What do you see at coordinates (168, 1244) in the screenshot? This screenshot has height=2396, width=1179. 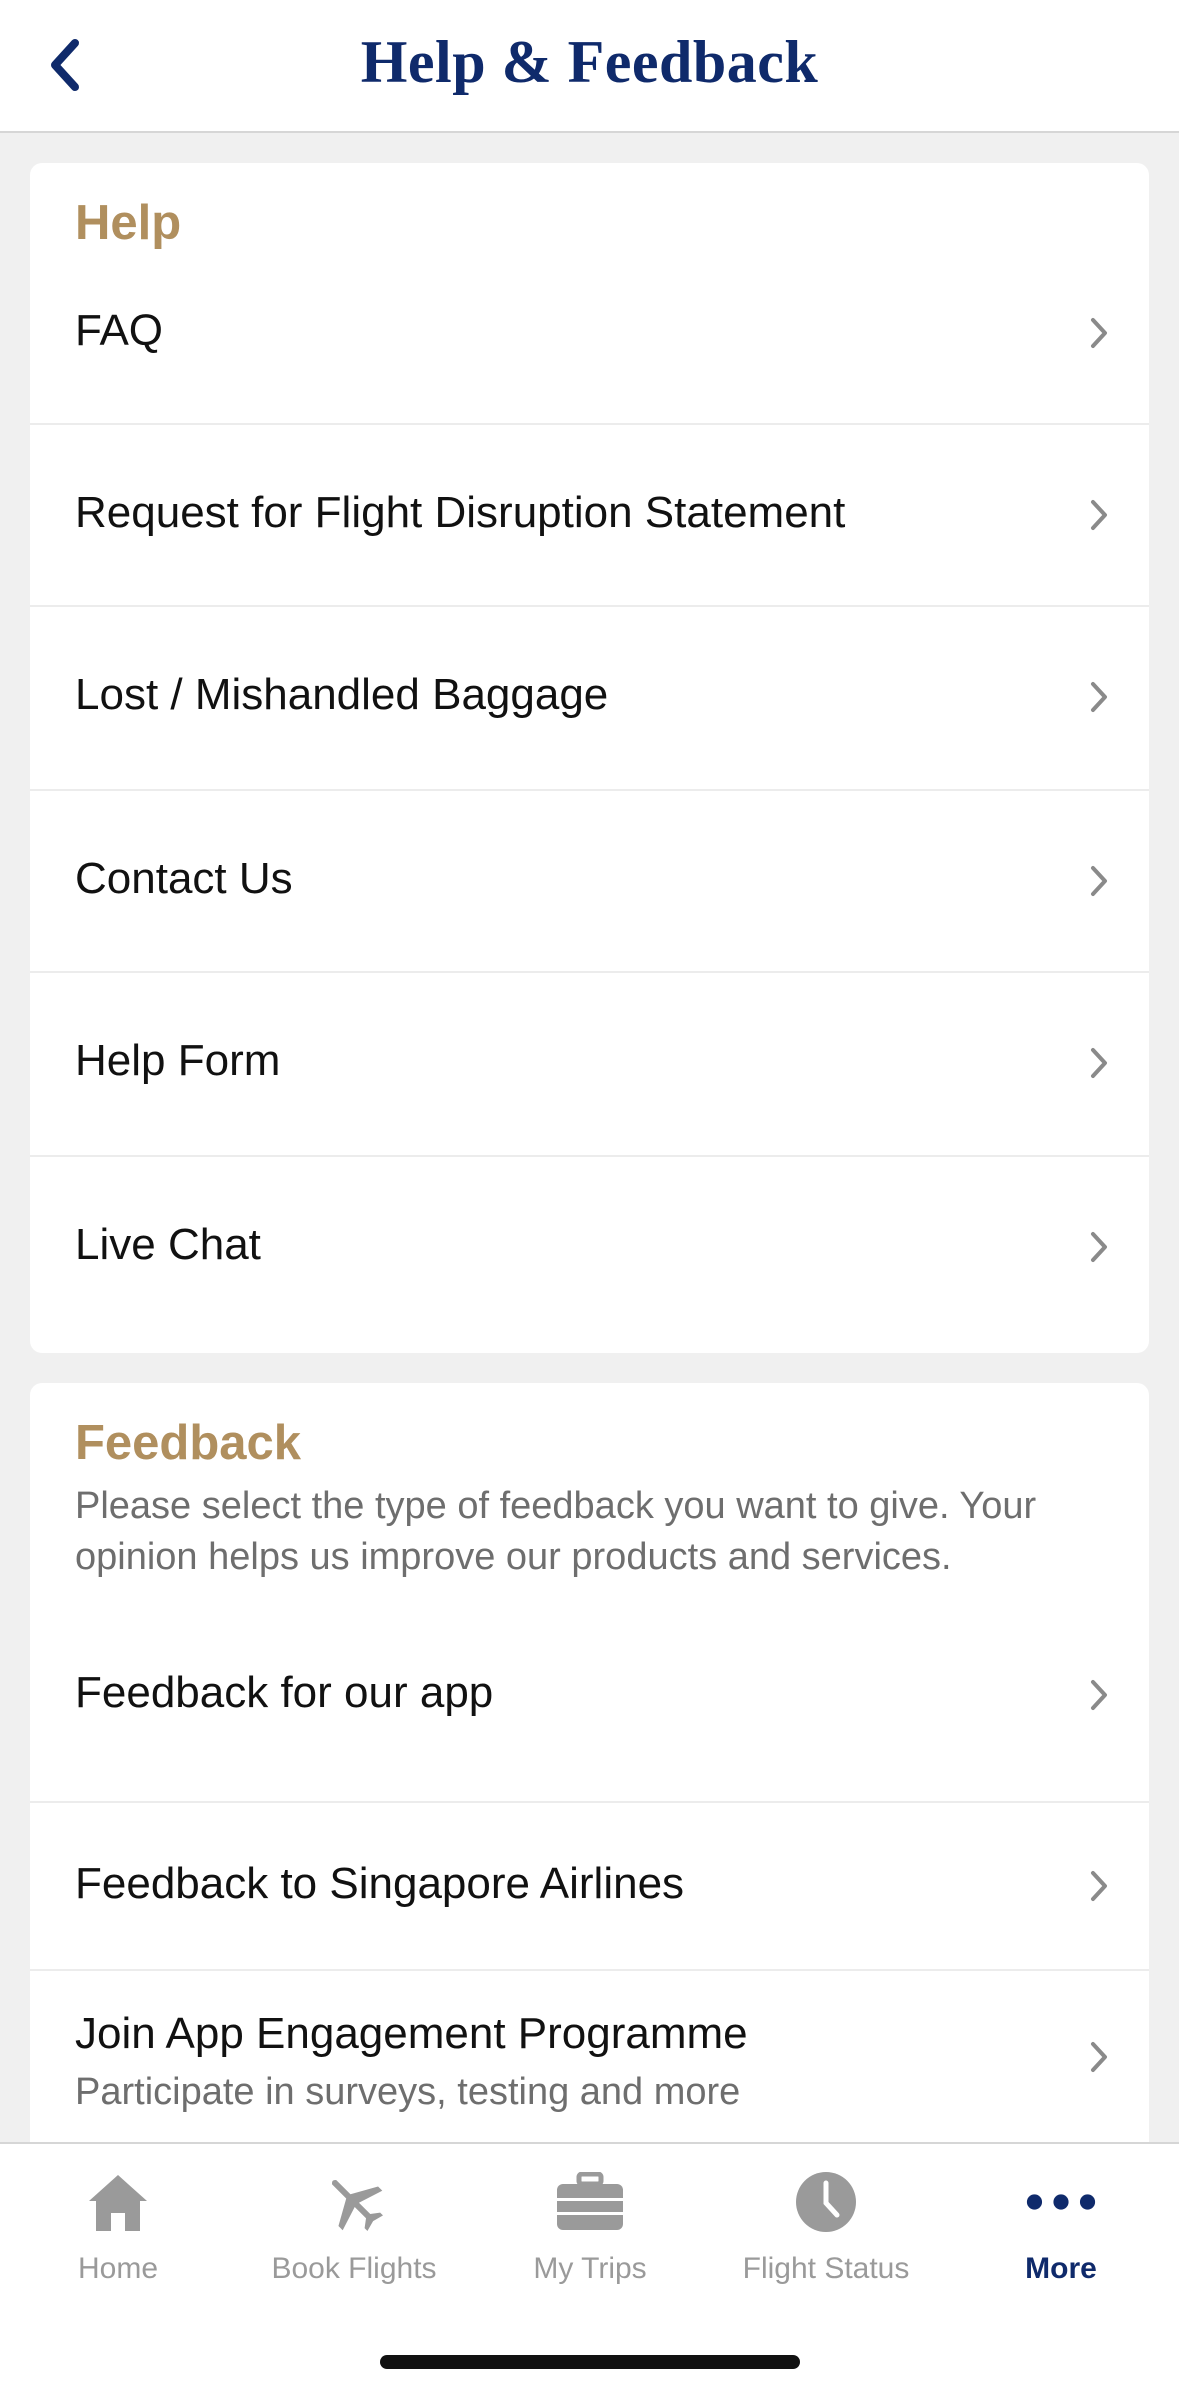 I see `help-item-label: Live Chat` at bounding box center [168, 1244].